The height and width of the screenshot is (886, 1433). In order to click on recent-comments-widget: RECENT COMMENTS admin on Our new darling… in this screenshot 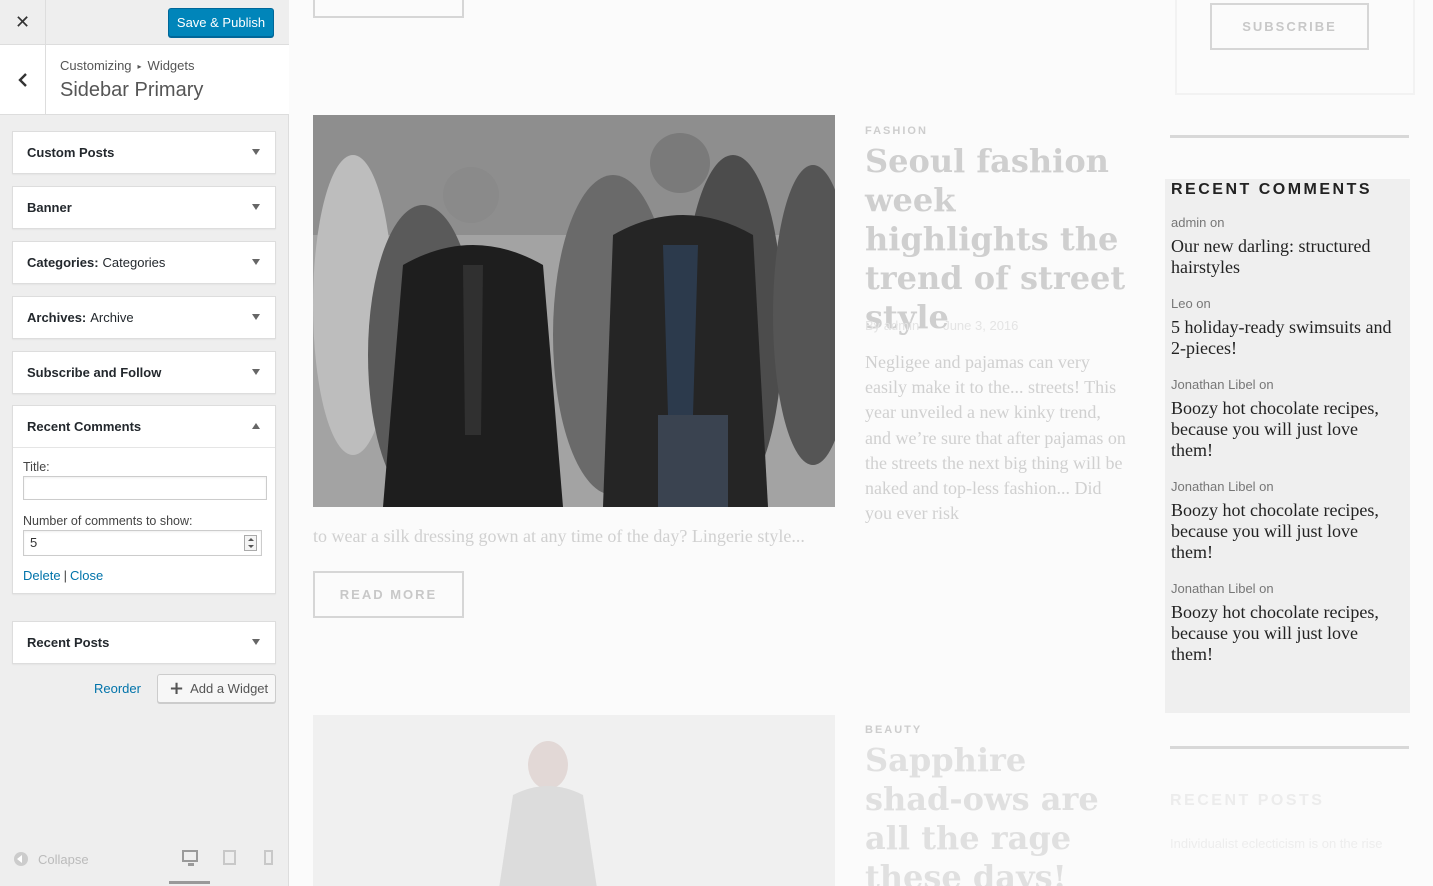, I will do `click(1287, 446)`.